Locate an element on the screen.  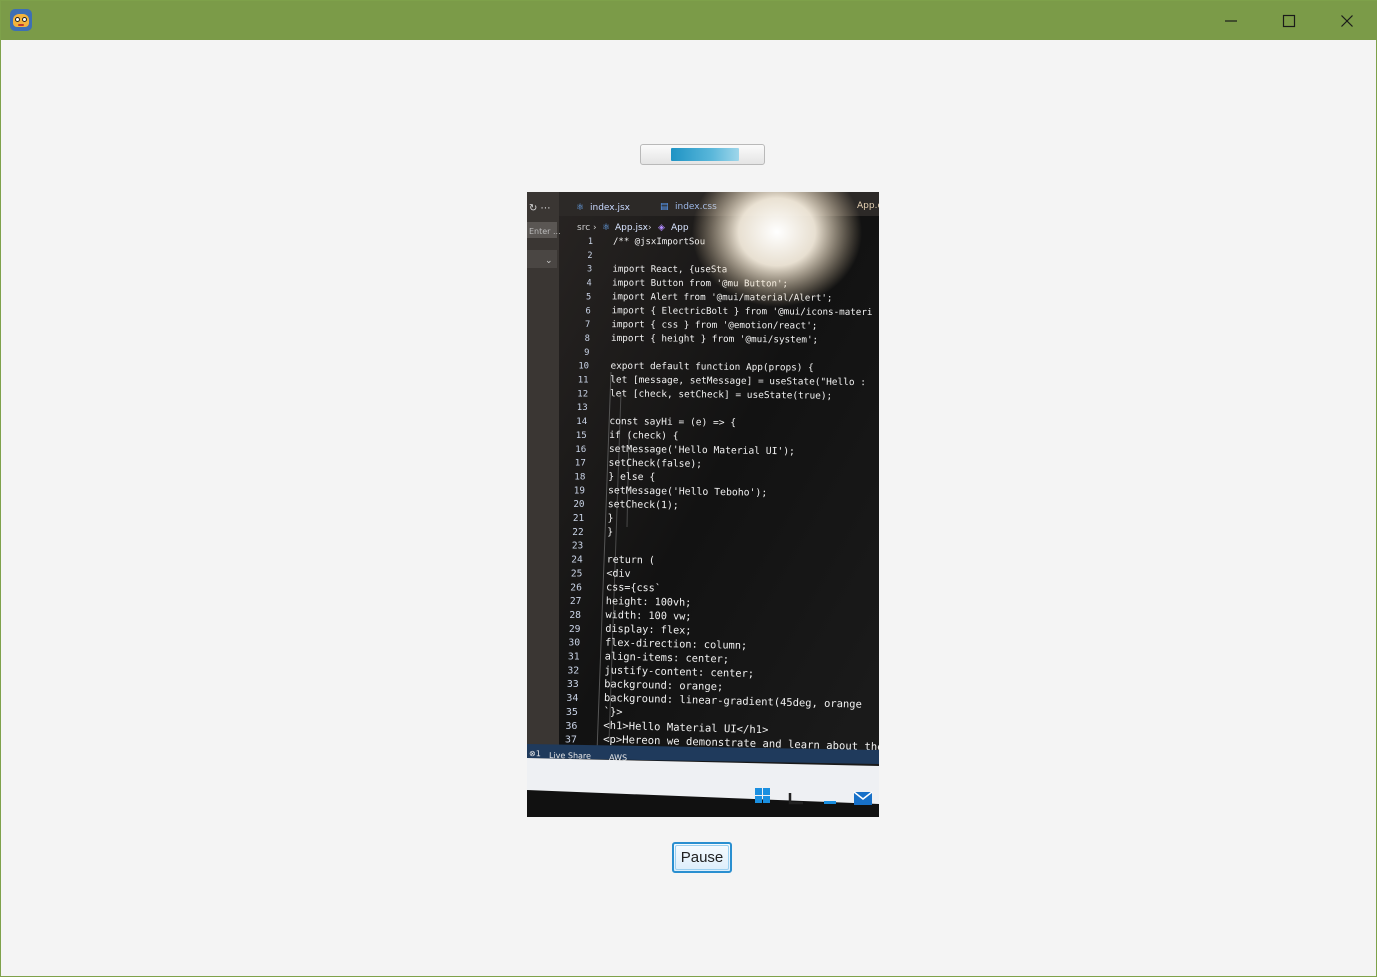
code-line-text: `}> is located at coordinates (612, 712).